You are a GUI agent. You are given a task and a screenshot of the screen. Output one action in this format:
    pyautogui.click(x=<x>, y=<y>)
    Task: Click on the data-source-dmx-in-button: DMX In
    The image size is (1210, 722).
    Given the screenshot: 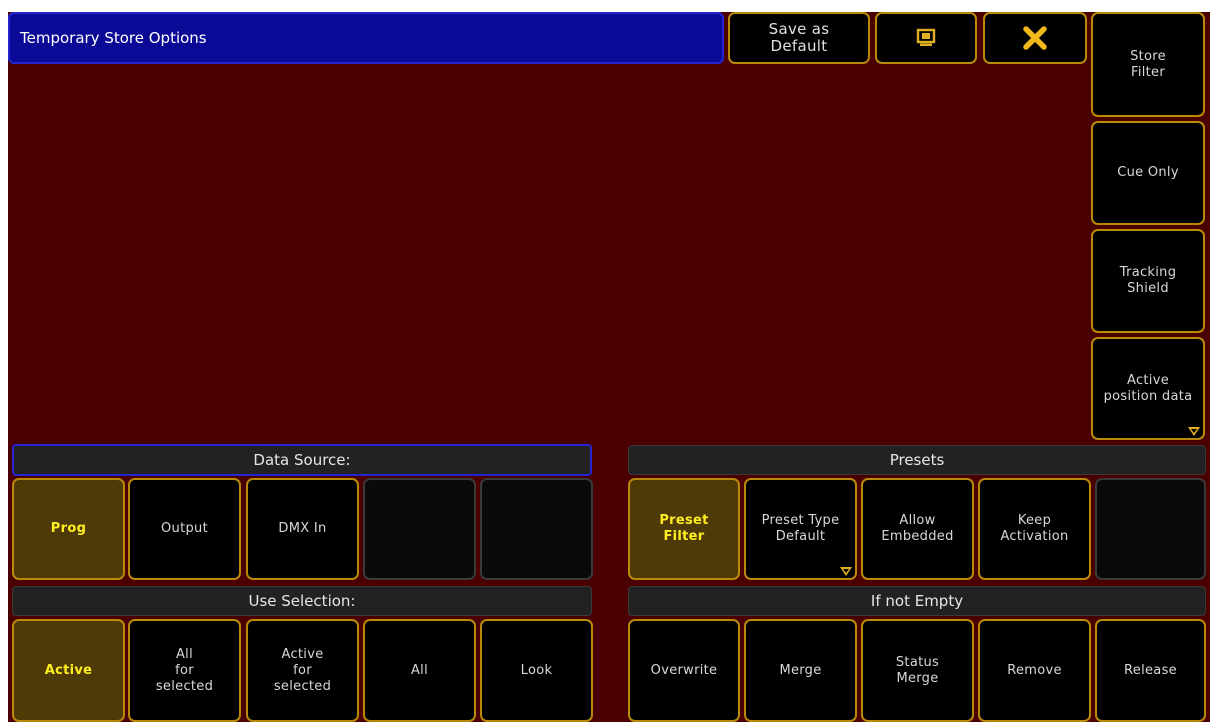 What is the action you would take?
    pyautogui.click(x=302, y=529)
    